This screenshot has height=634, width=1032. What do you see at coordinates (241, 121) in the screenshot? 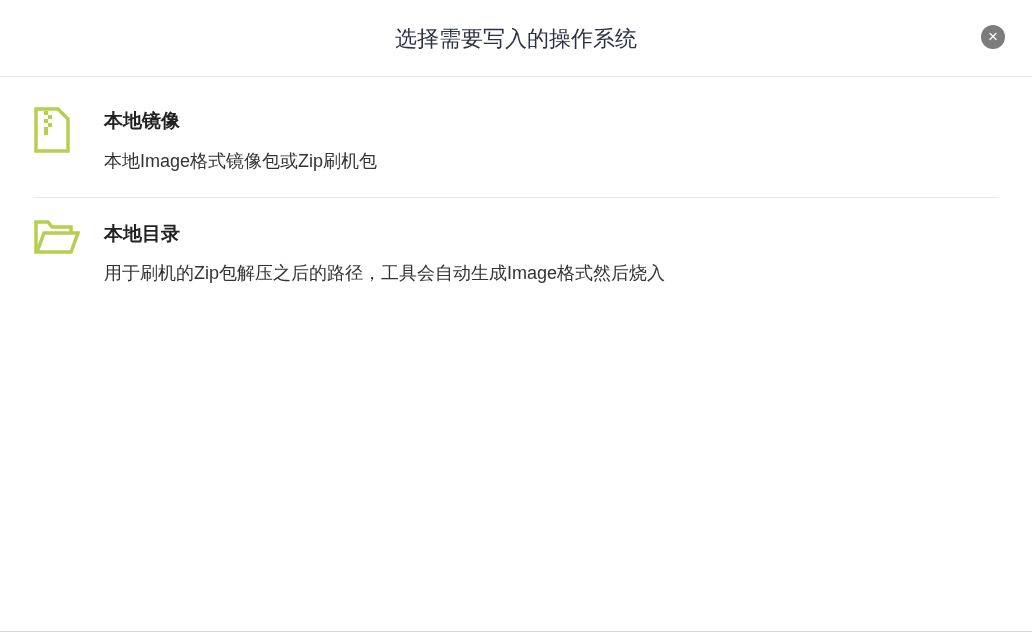
I see `option-title: 本地镜像` at bounding box center [241, 121].